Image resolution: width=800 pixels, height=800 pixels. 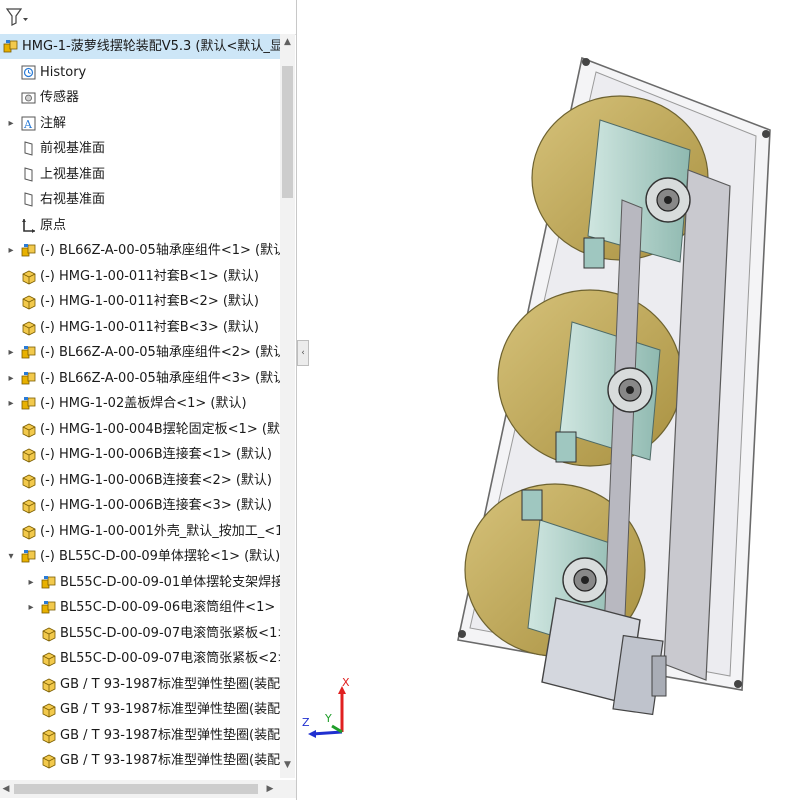 What do you see at coordinates (11, 556) in the screenshot?
I see `collapse-arrow-icon: ▾` at bounding box center [11, 556].